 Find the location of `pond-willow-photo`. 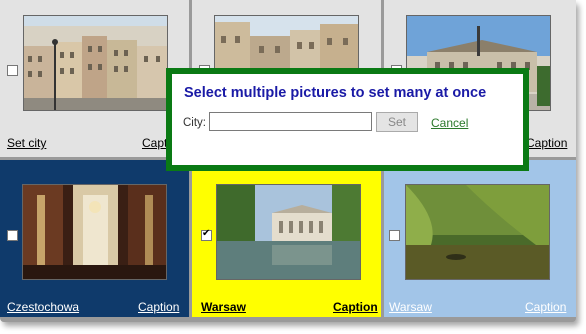

pond-willow-photo is located at coordinates (477, 232).